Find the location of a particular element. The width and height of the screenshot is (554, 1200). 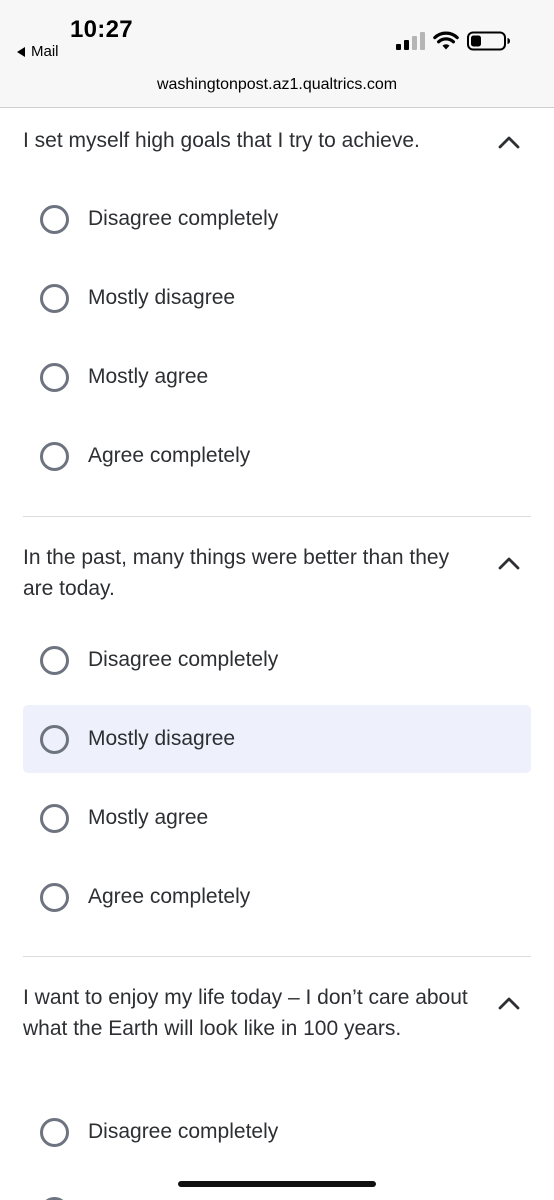

back-to-mail-link: Mail is located at coordinates (38, 51).